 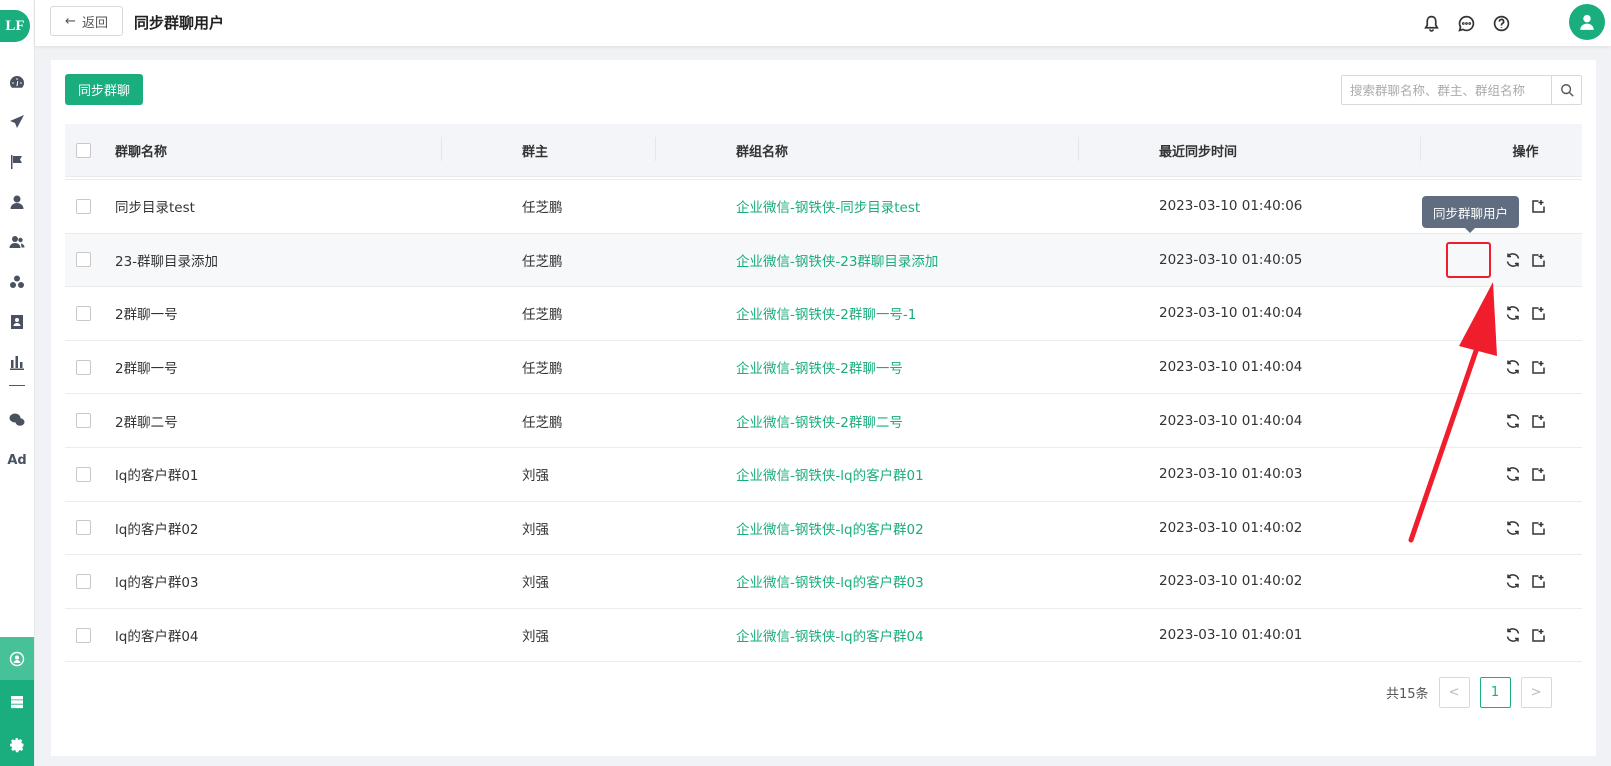 What do you see at coordinates (931, 635) in the screenshot?
I see `cell-group-link: 企业微信-钢铁侠-lq的客户群04` at bounding box center [931, 635].